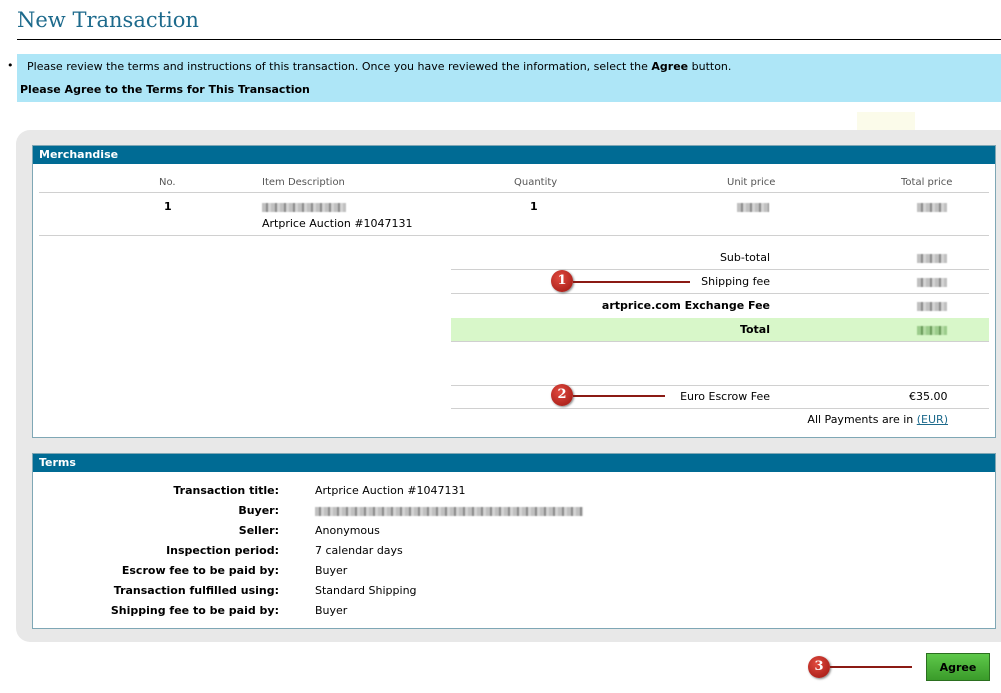  What do you see at coordinates (226, 490) in the screenshot?
I see `term-label: Transaction title:` at bounding box center [226, 490].